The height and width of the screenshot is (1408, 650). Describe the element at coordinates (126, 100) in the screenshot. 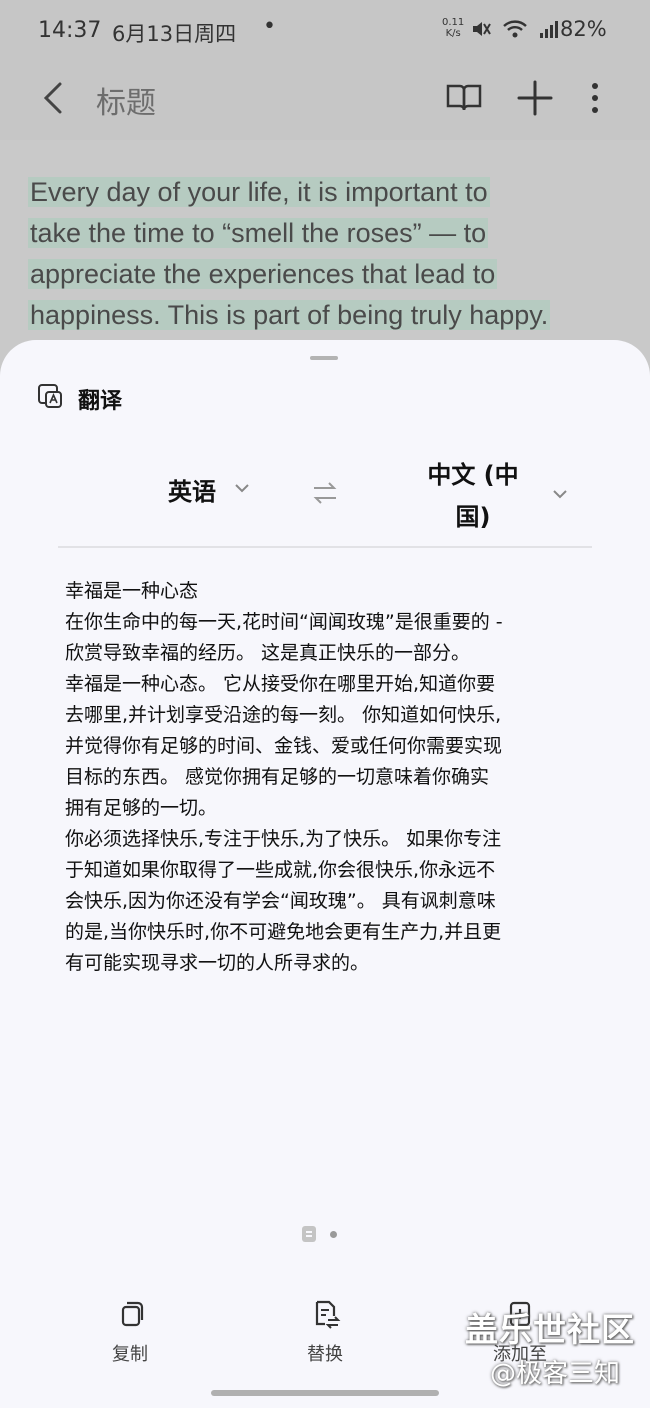

I see `page-title: 标题` at that location.